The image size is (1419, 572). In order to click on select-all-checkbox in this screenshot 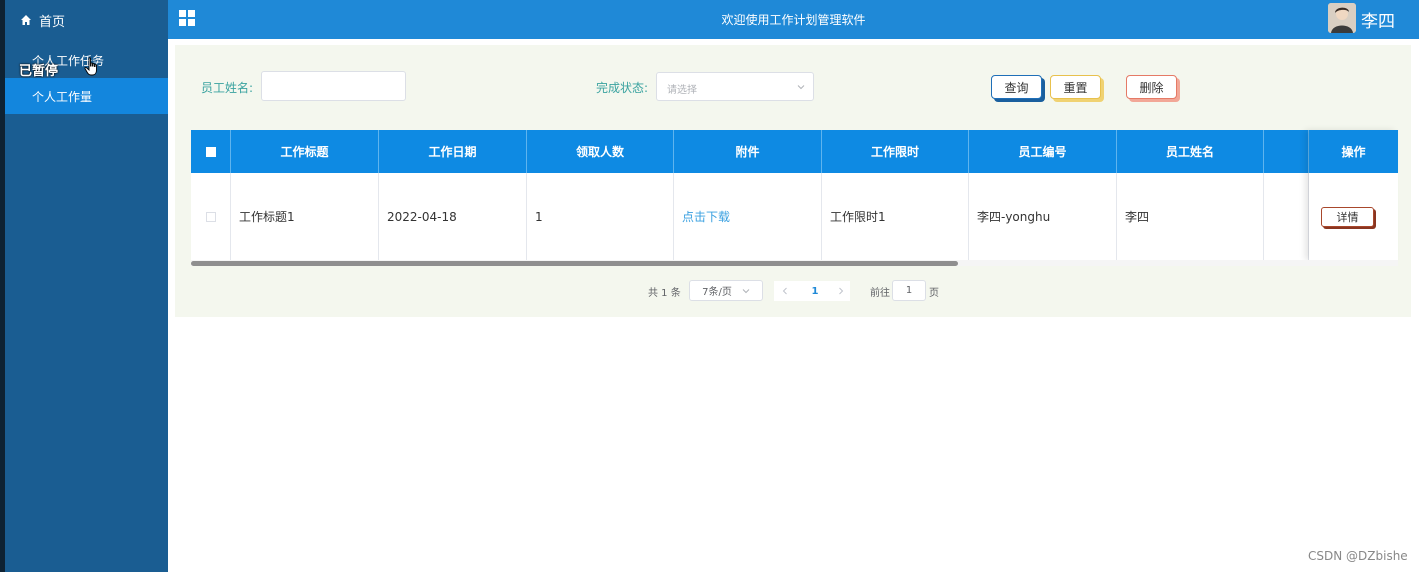, I will do `click(210, 151)`.